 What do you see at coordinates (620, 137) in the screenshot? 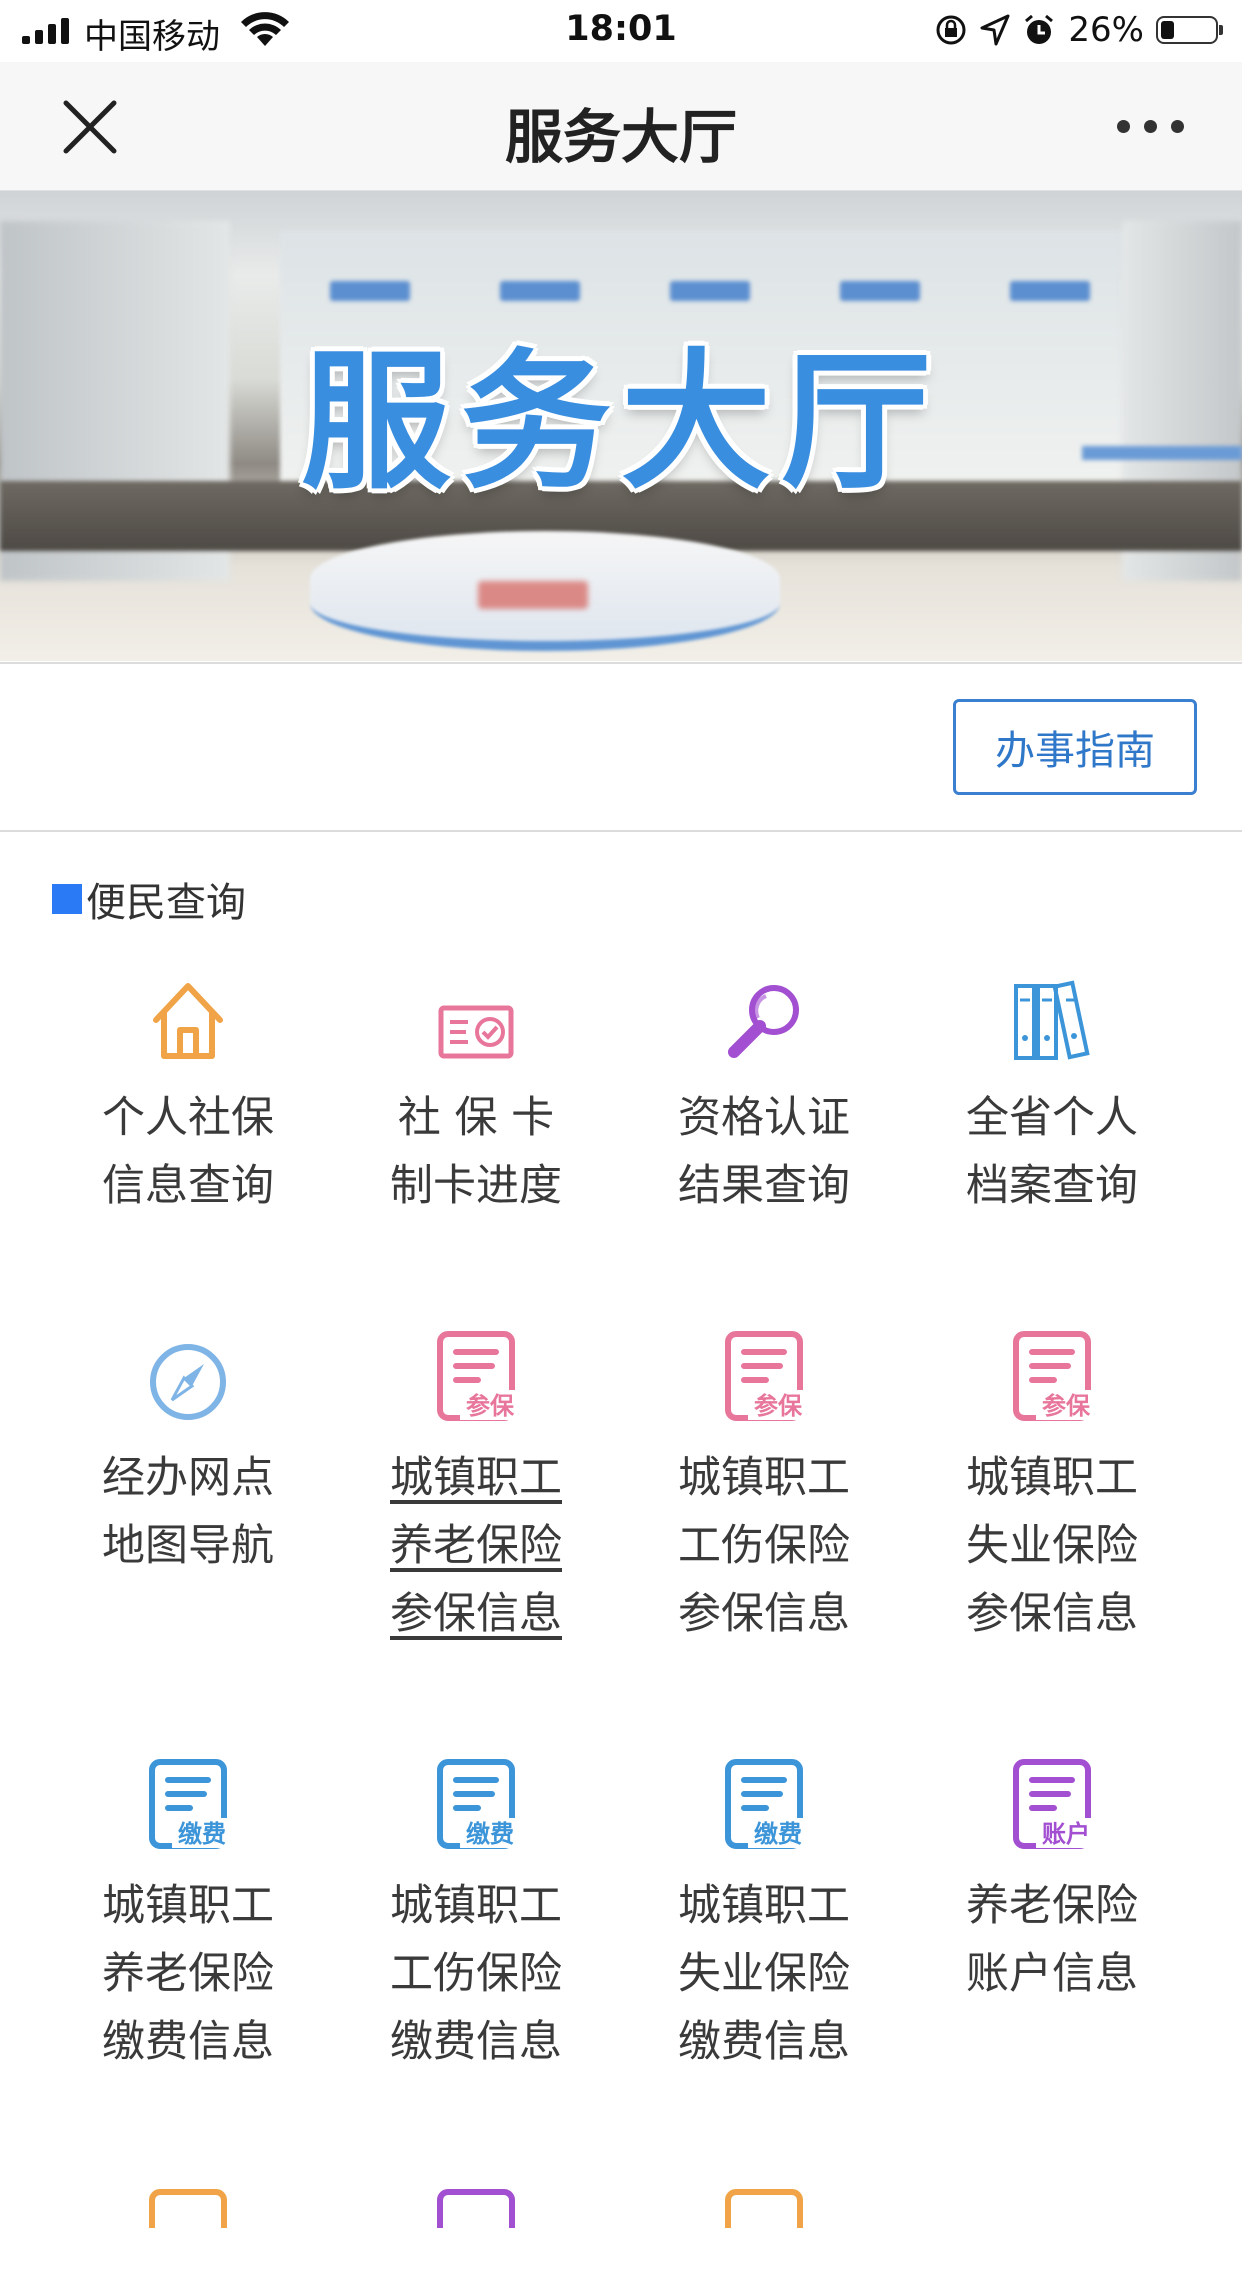
I see `page-title: 服务大厅` at bounding box center [620, 137].